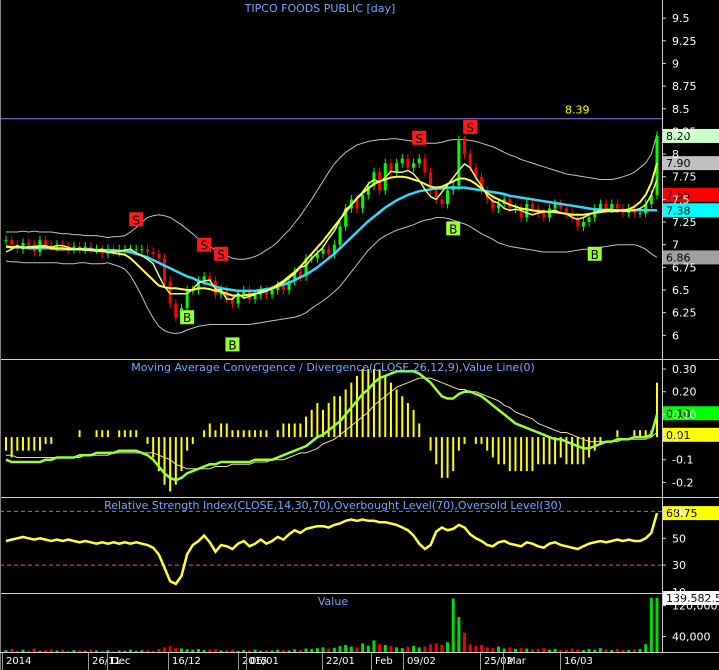 The height and width of the screenshot is (670, 719). I want to click on y-tick-label: 9.5, so click(681, 18).